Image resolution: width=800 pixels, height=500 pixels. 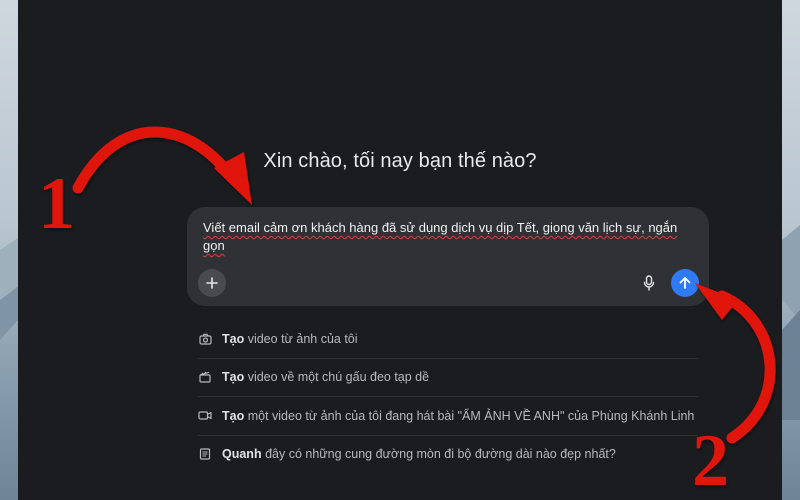 What do you see at coordinates (337, 377) in the screenshot?
I see `suggestion-text: video về một chú gấu đeo tạp dề` at bounding box center [337, 377].